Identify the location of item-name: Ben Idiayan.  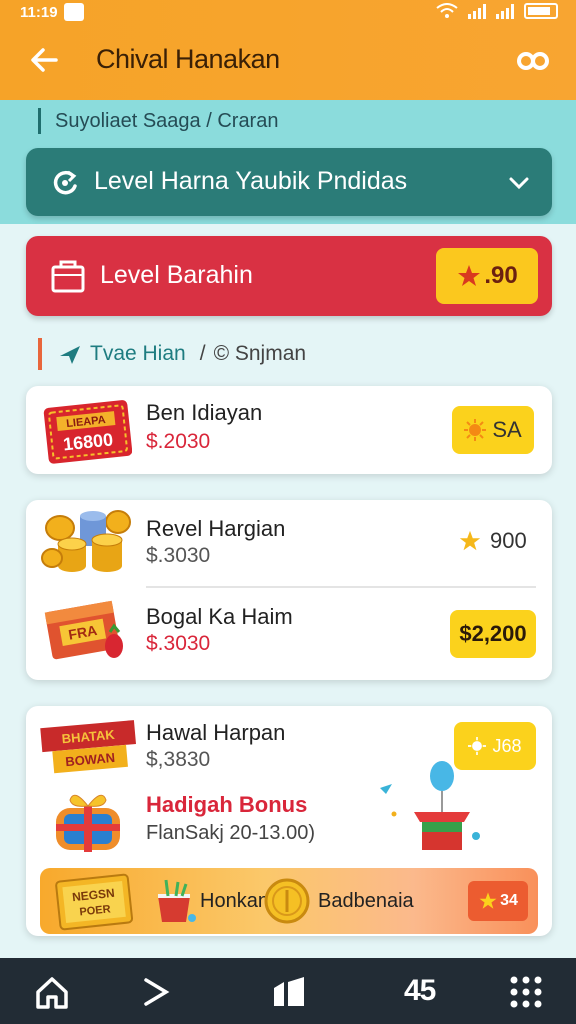
(204, 412).